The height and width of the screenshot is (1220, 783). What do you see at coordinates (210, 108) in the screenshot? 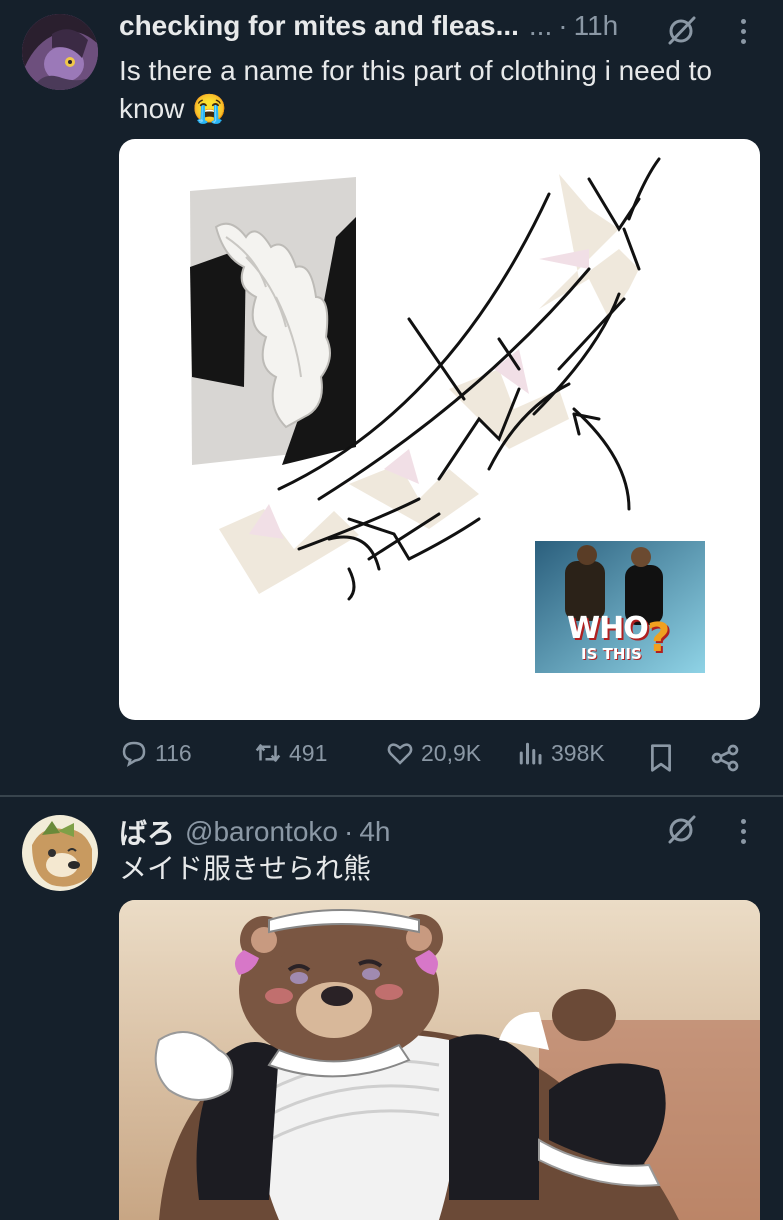
I see `crying-emoji: 😭` at bounding box center [210, 108].